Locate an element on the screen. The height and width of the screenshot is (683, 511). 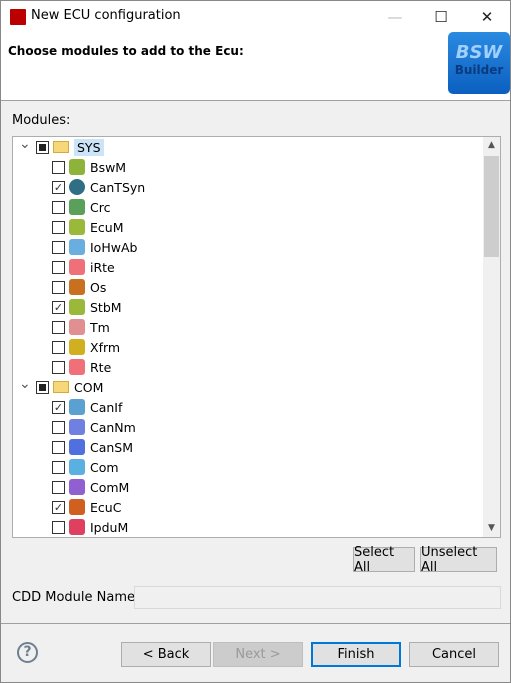
tree-item-row: CanNm is located at coordinates (94, 427).